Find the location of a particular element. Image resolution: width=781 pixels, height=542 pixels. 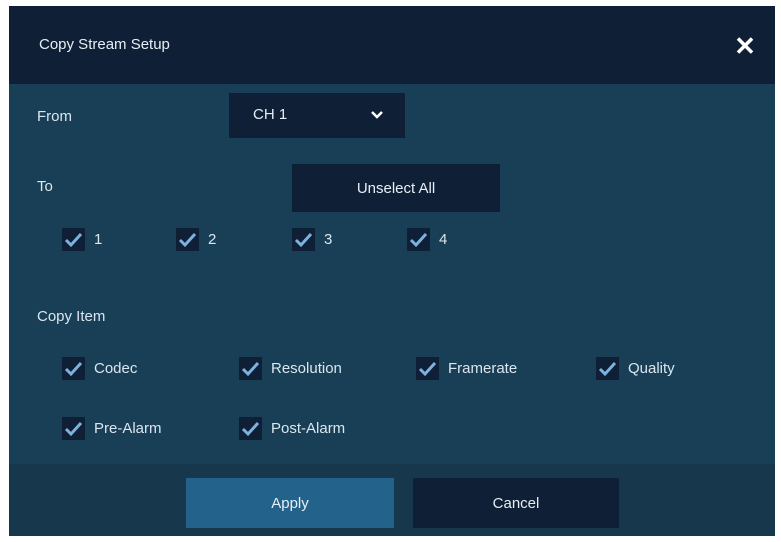

channel-label: 1 is located at coordinates (98, 239).